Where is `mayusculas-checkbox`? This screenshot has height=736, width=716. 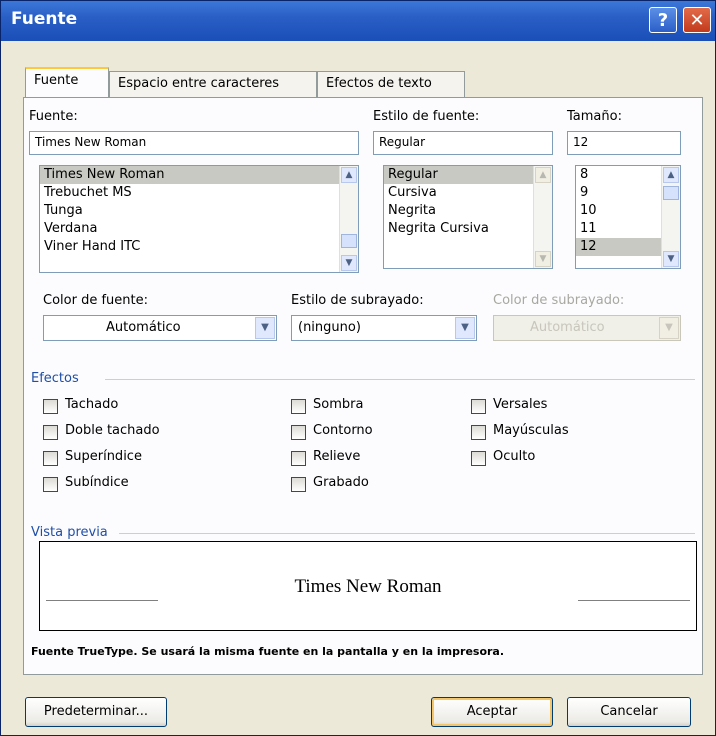
mayusculas-checkbox is located at coordinates (478, 432).